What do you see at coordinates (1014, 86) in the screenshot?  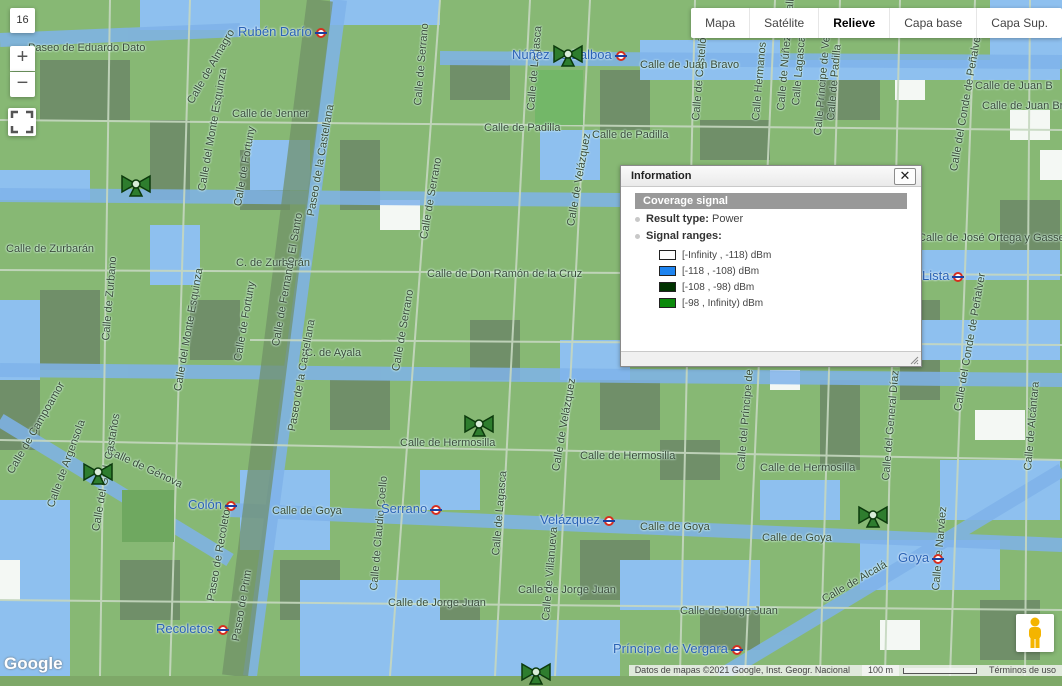 I see `street-label: Calle de Juan B` at bounding box center [1014, 86].